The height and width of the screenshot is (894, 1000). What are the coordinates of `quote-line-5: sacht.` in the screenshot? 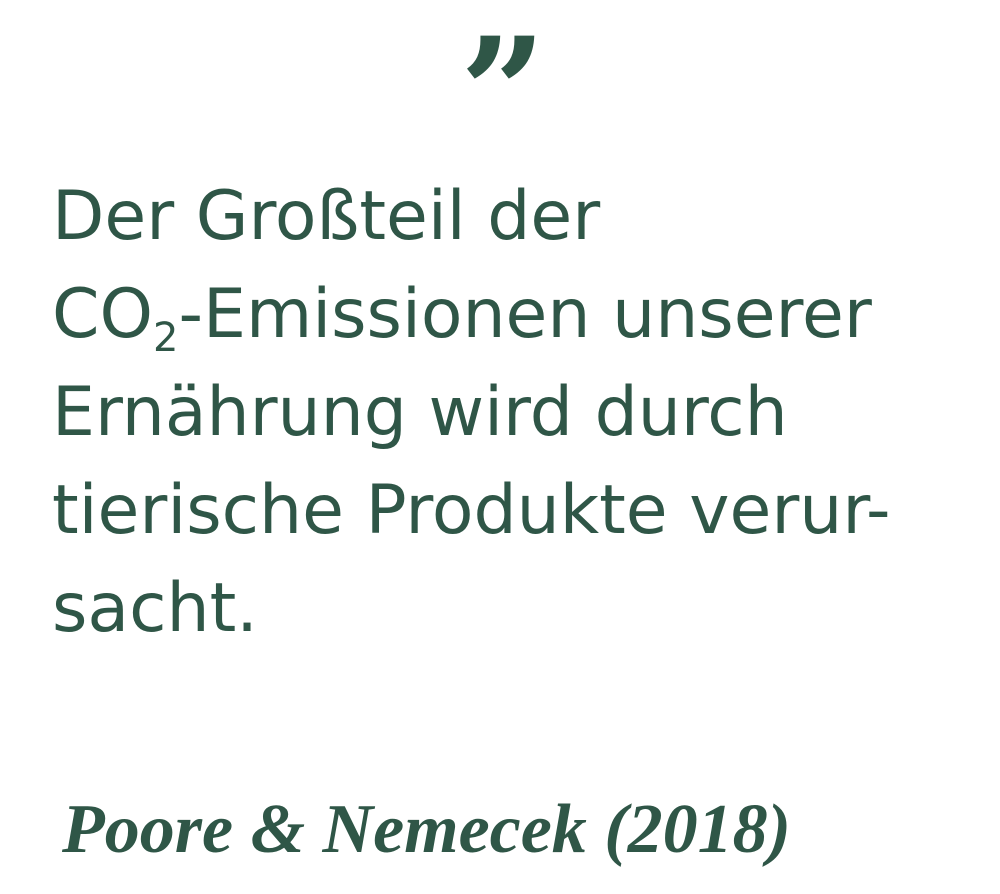 It's located at (155, 608).